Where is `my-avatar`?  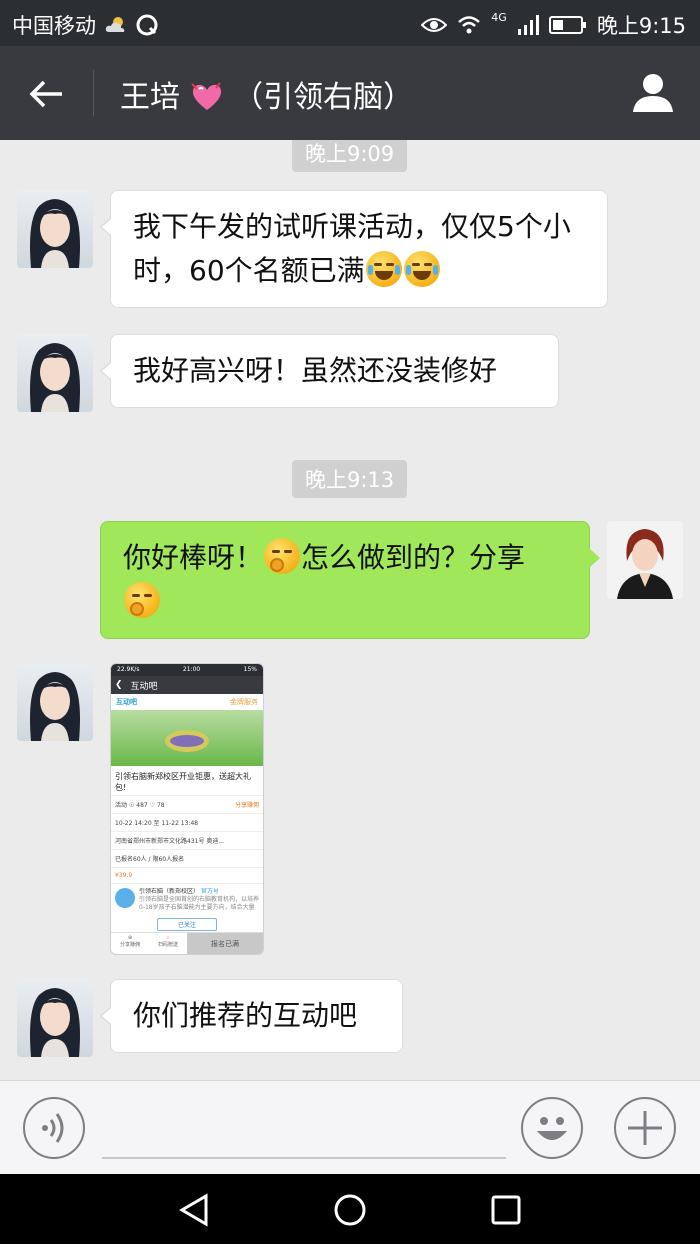
my-avatar is located at coordinates (645, 560).